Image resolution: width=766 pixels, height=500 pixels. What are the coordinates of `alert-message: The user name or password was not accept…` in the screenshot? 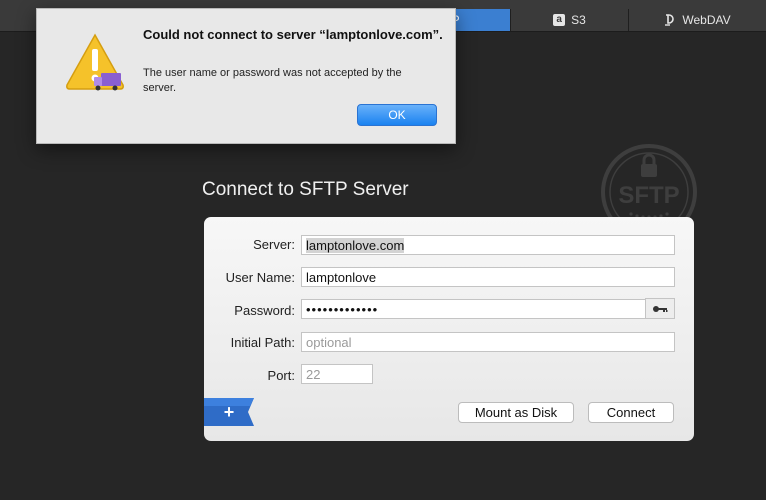 It's located at (272, 80).